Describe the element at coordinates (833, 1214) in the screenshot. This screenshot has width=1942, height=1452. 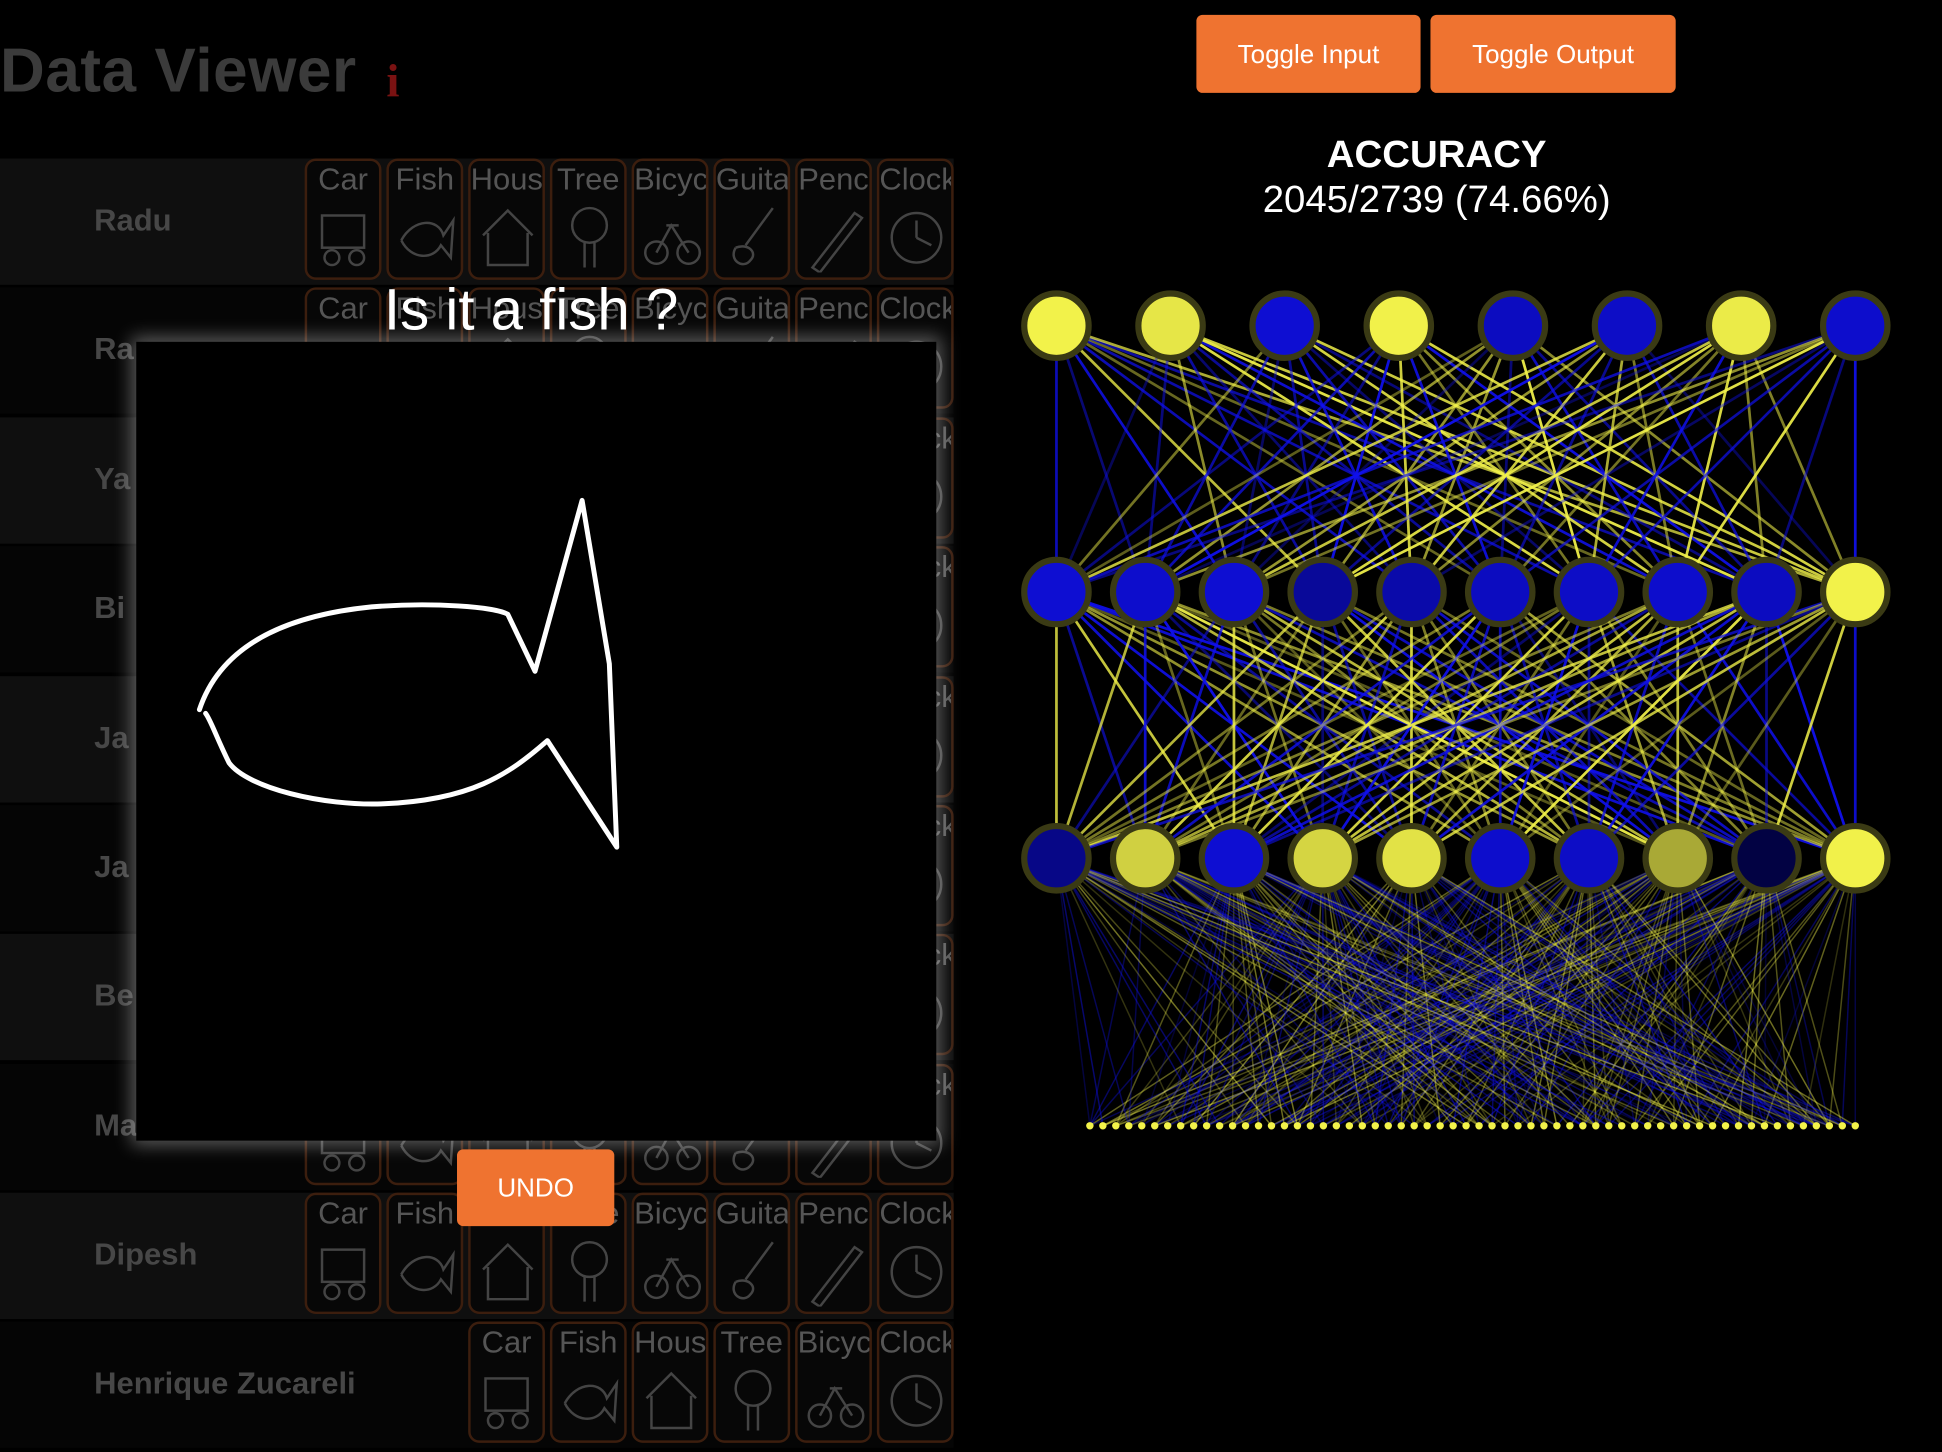
I see `thumbnail-label: Penc` at that location.